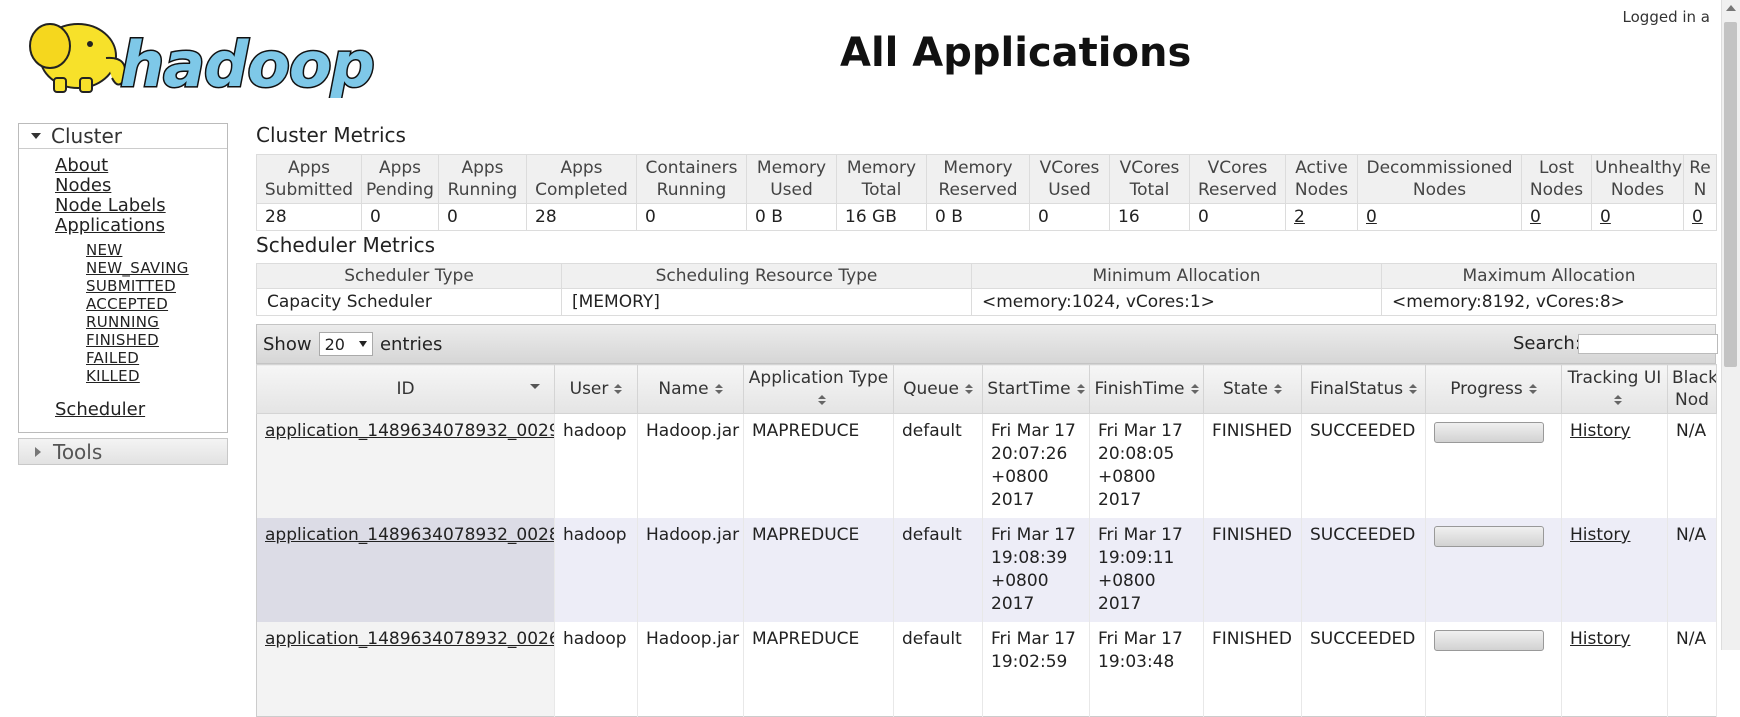 The width and height of the screenshot is (1740, 717). I want to click on cluster-metric-value: 28, so click(309, 217).